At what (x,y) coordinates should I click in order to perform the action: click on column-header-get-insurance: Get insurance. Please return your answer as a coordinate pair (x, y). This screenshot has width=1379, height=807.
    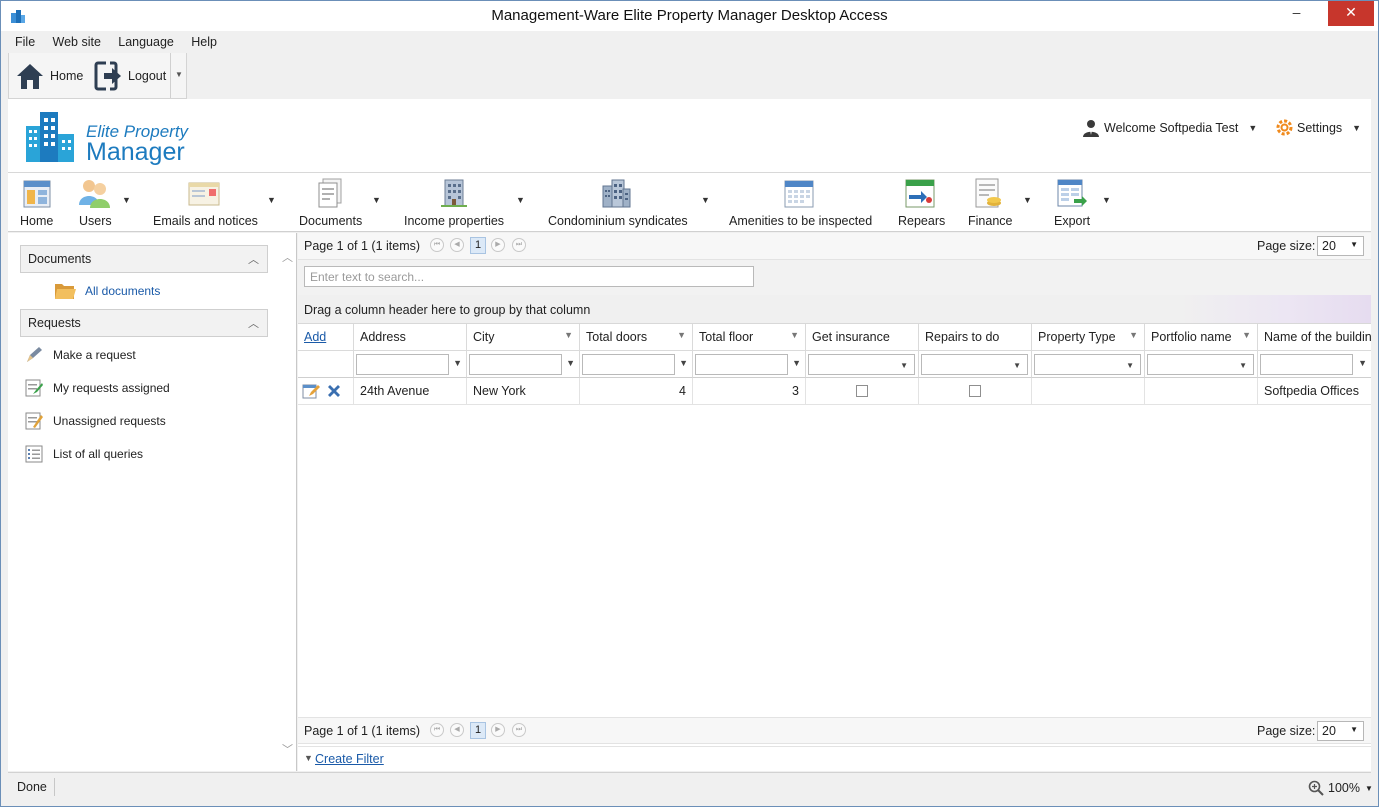
    Looking at the image, I should click on (862, 337).